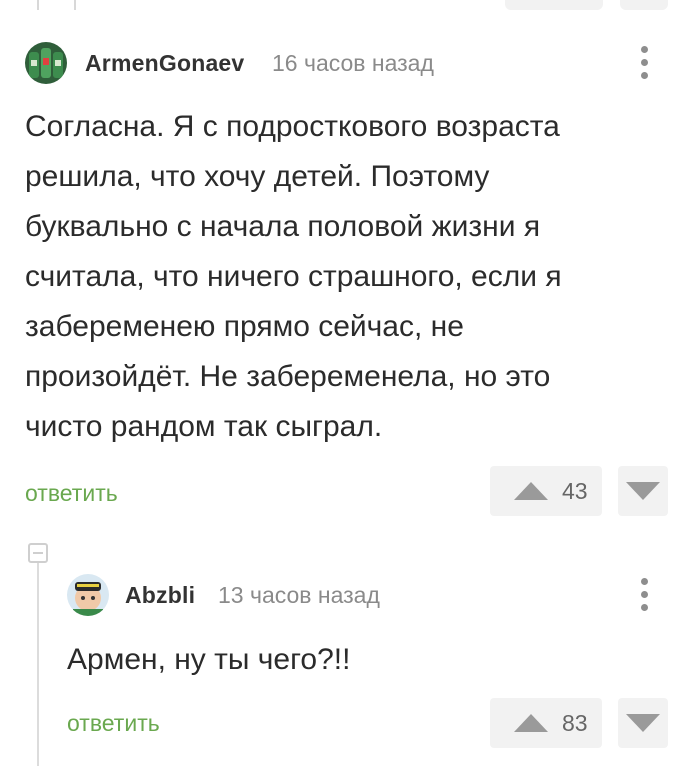  Describe the element at coordinates (164, 63) in the screenshot. I see `username: ArmenGonaev` at that location.